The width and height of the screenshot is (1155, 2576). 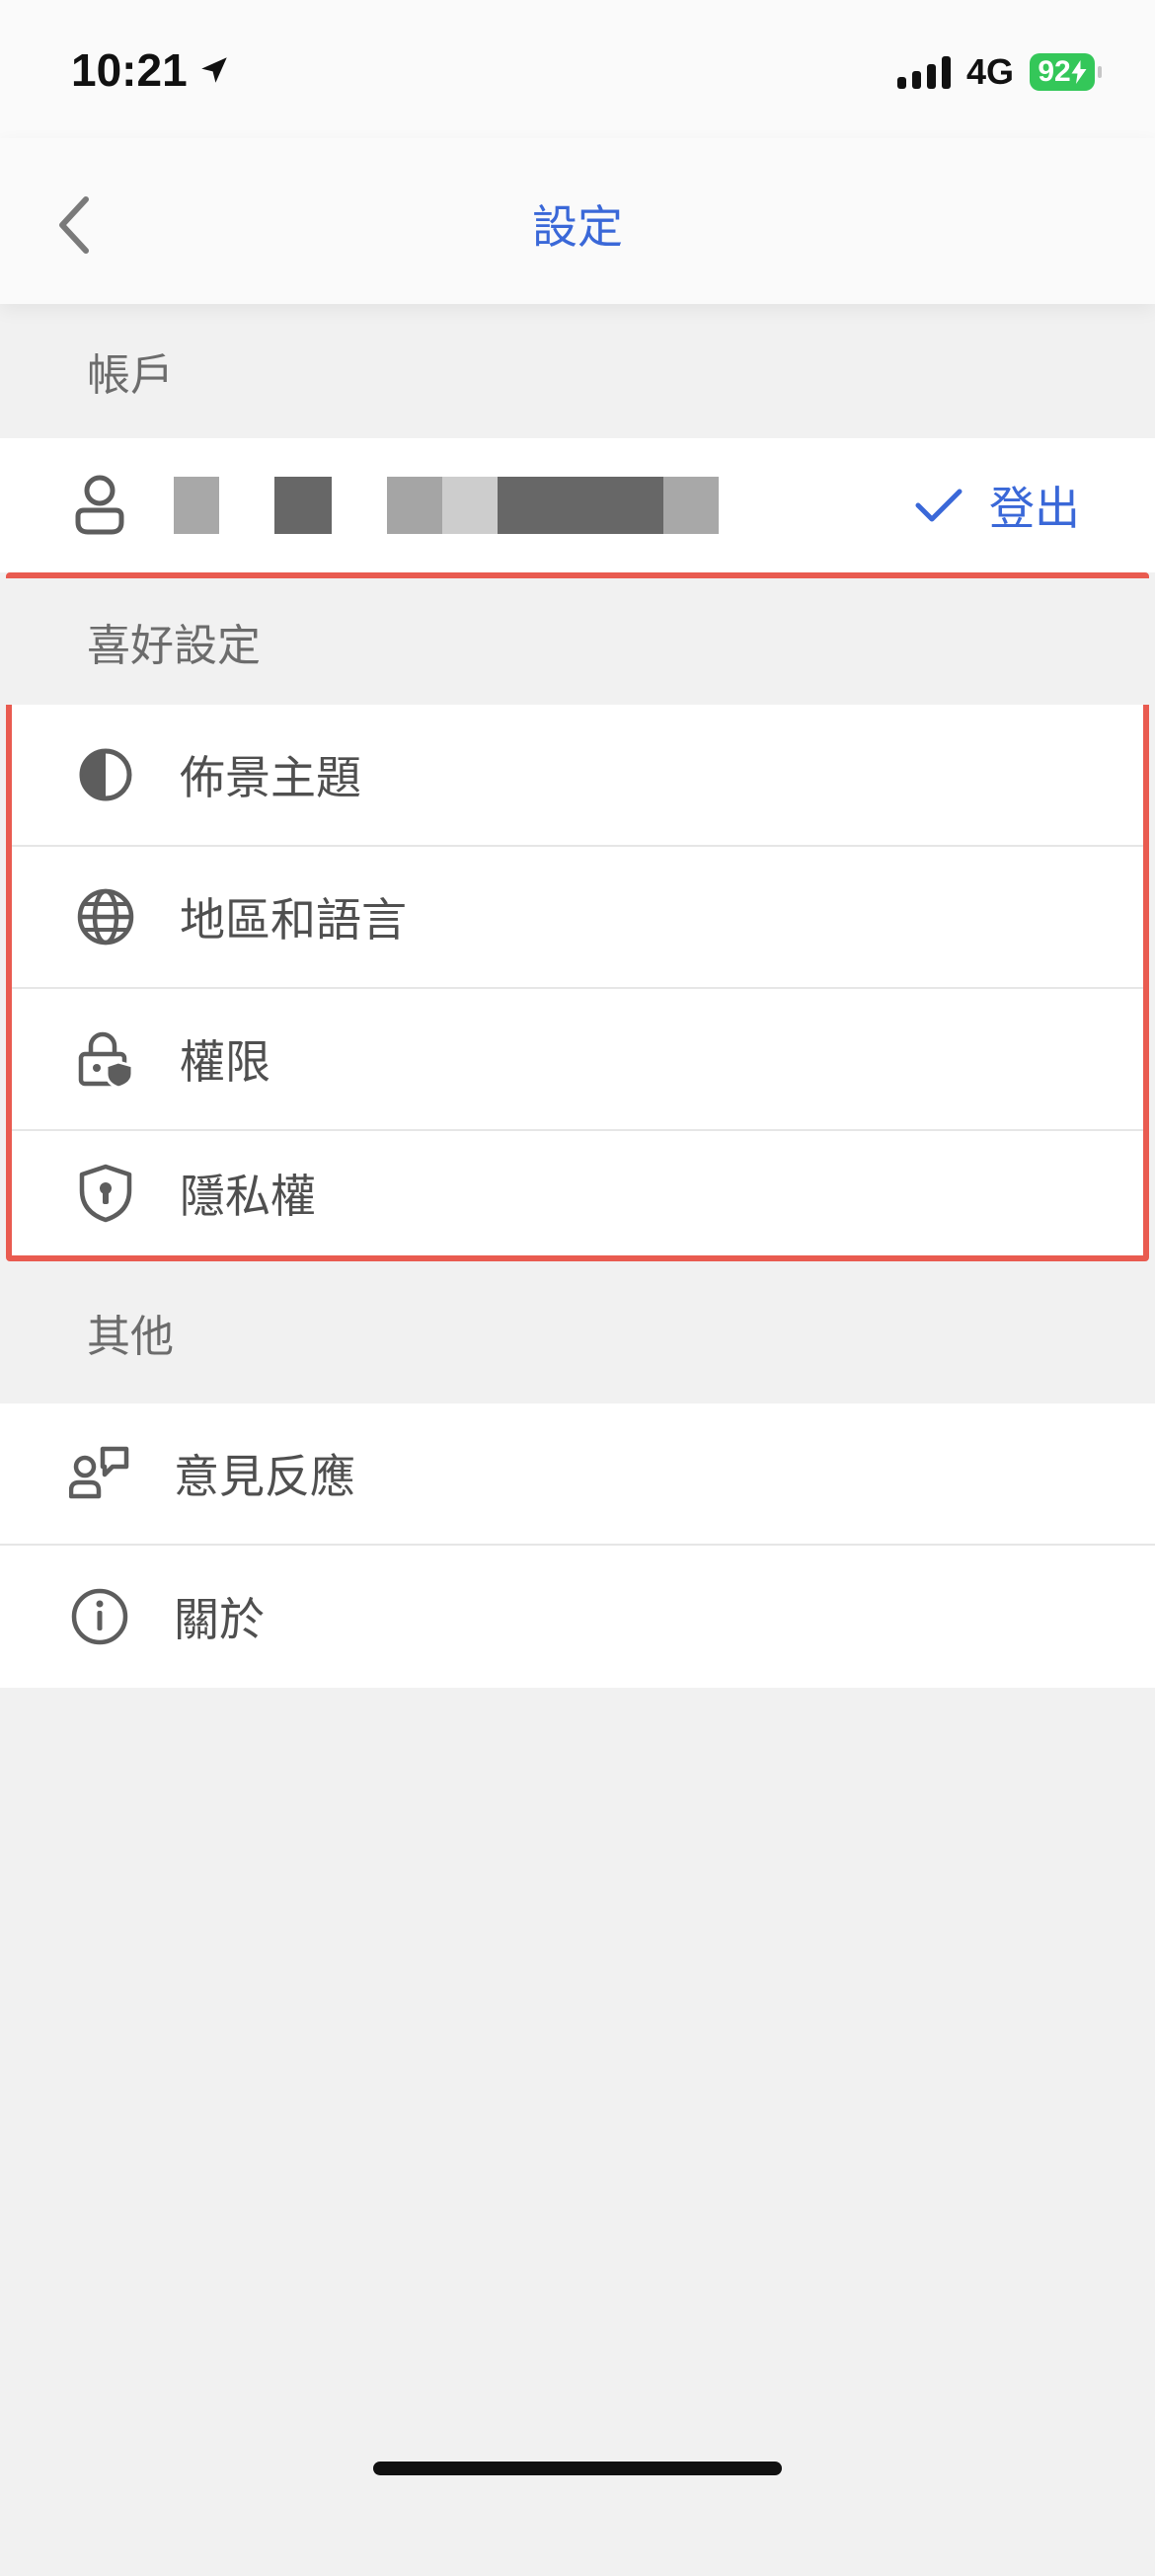 What do you see at coordinates (129, 70) in the screenshot?
I see `time-label: 10:21` at bounding box center [129, 70].